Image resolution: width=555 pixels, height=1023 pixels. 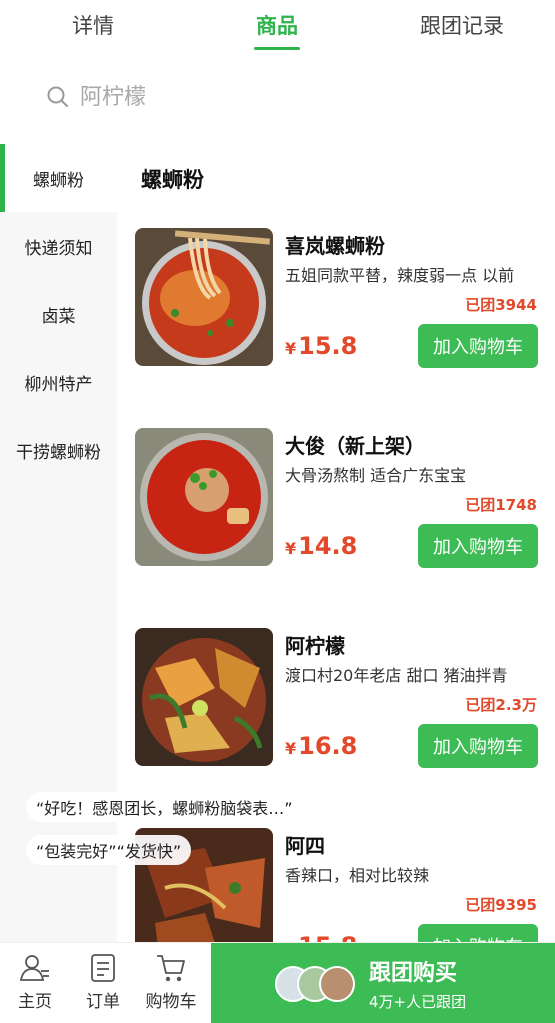 I want to click on product-card: 大俊（新上架） 大骨汤熬制 适合广东宝宝 已团1748 ¥14.8 加入购物车, so click(x=340, y=498).